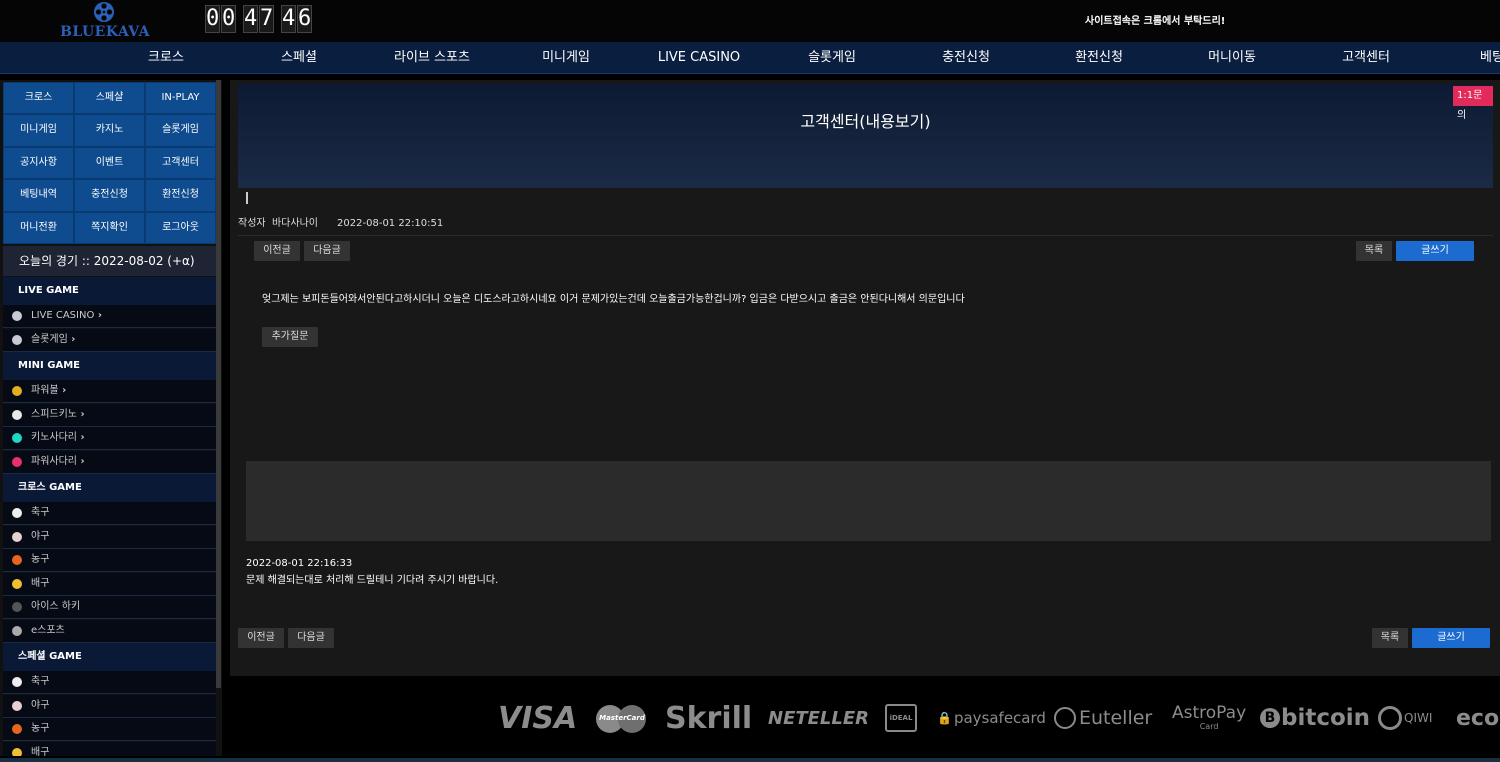  What do you see at coordinates (109, 291) in the screenshot?
I see `sidebar-section-title: LIVE GAME` at bounding box center [109, 291].